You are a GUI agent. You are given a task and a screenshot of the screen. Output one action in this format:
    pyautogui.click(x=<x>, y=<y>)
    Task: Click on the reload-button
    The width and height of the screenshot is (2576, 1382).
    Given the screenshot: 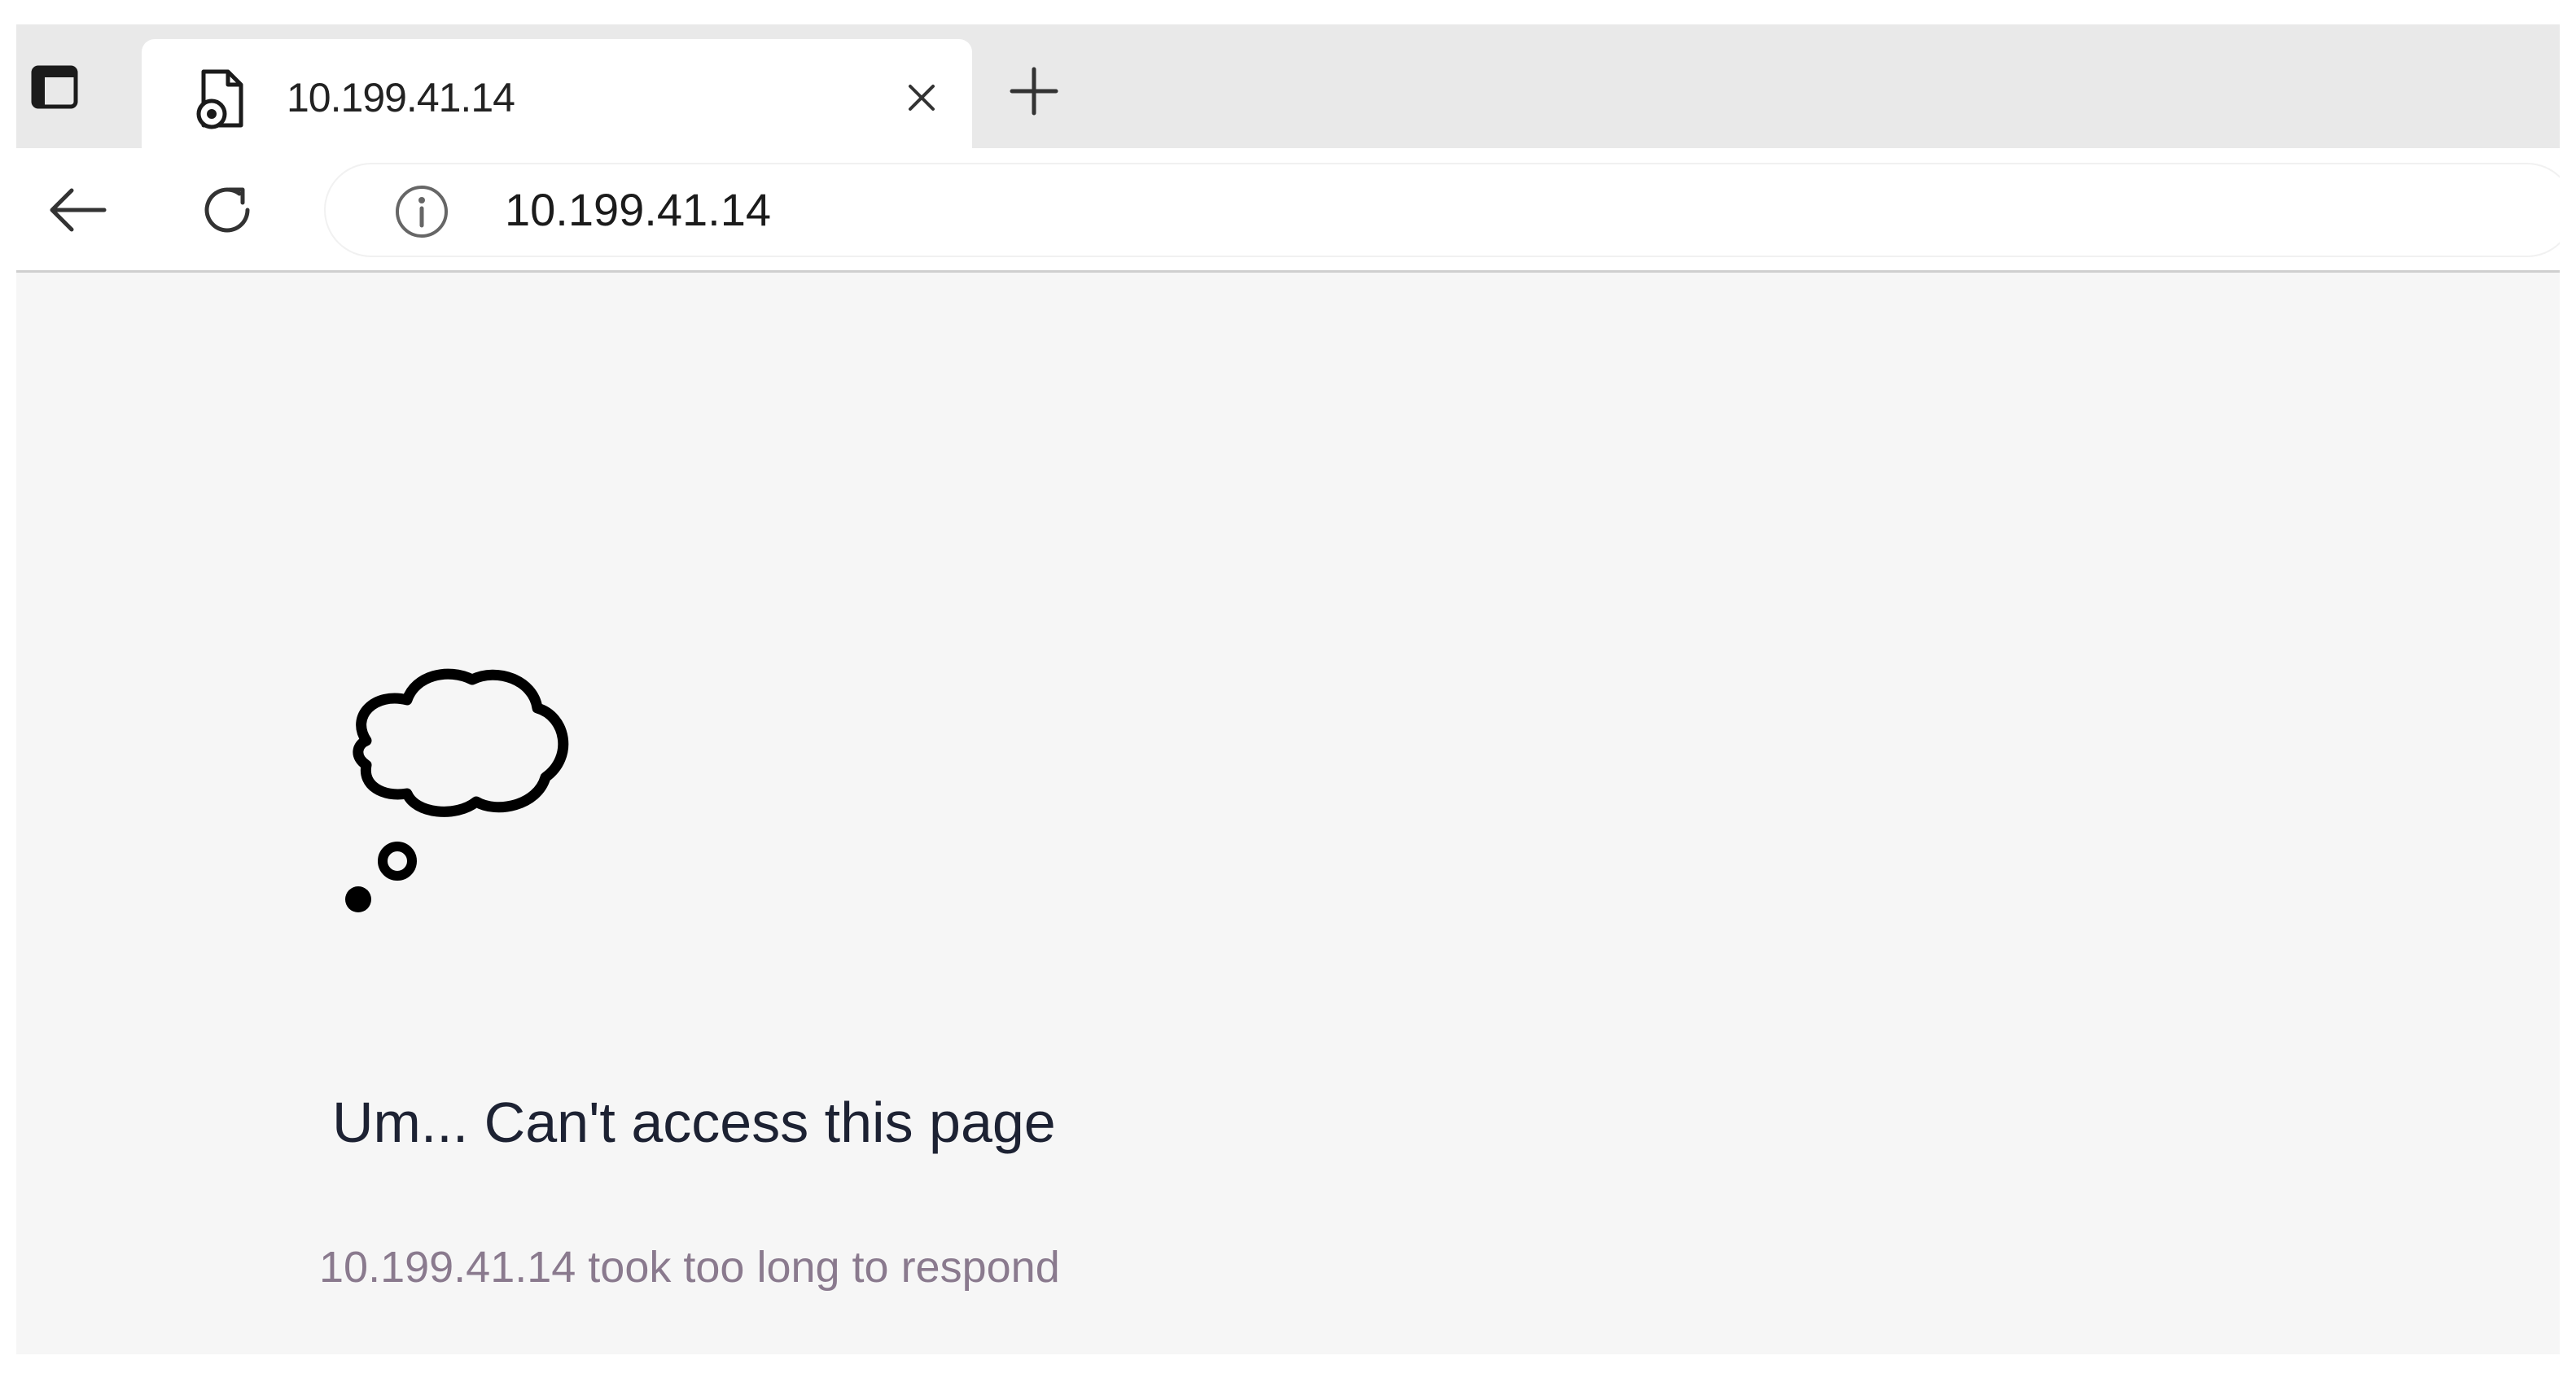 What is the action you would take?
    pyautogui.click(x=227, y=210)
    